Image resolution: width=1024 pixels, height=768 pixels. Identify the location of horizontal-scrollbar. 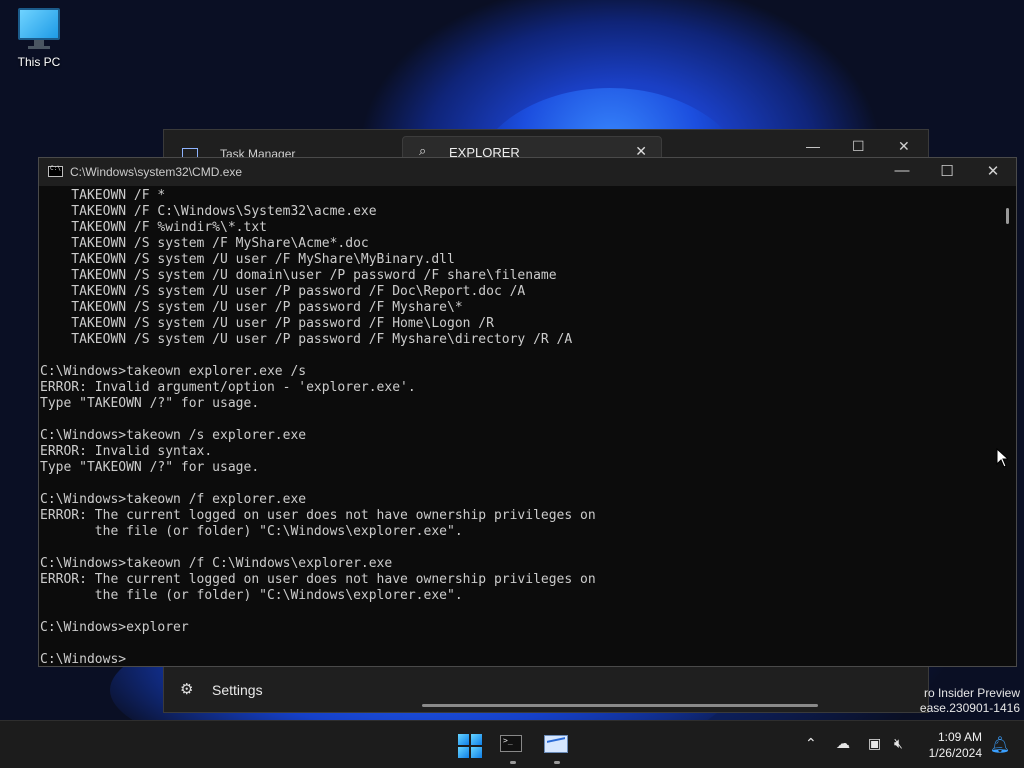
(620, 705).